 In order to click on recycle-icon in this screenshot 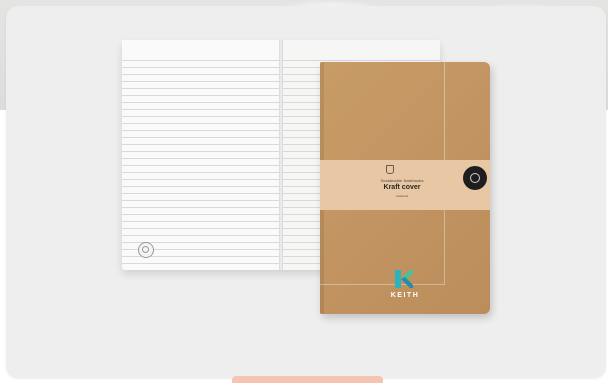, I will do `click(146, 250)`.